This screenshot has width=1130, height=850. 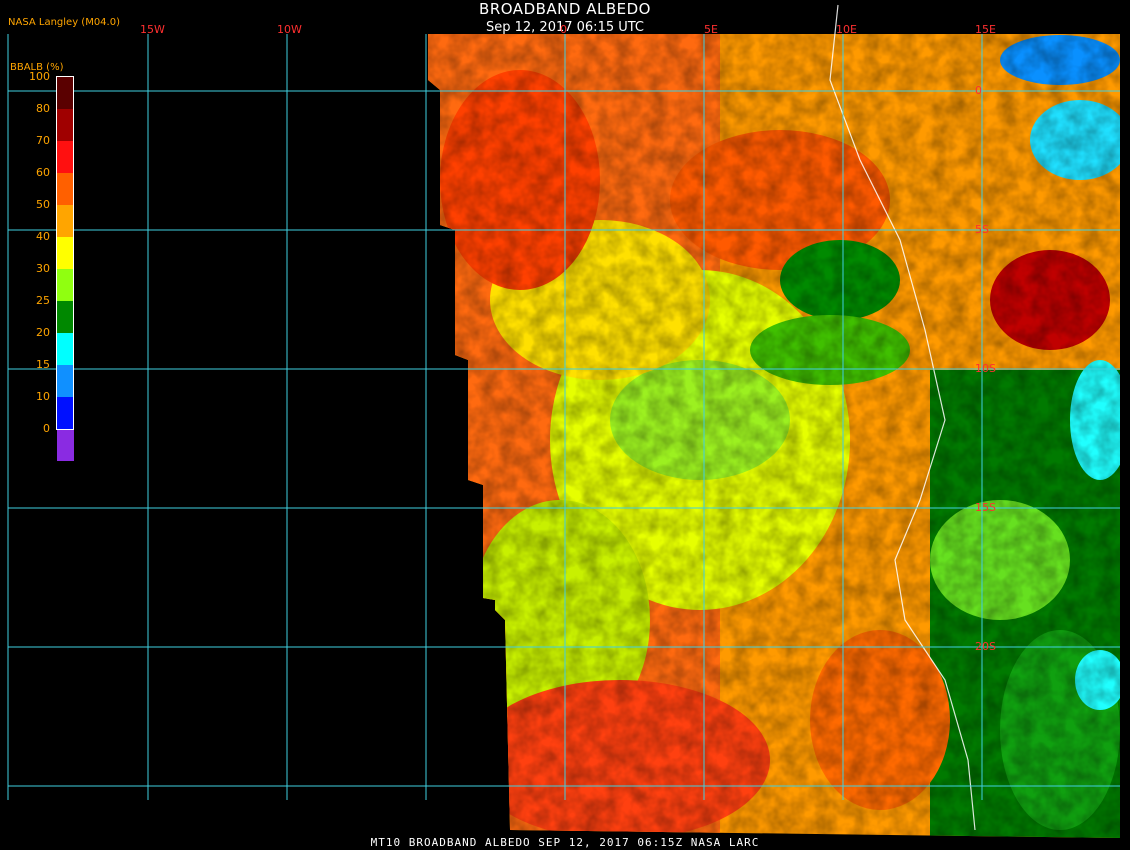 I want to click on lat-label-10s: 10S, so click(x=985, y=368).